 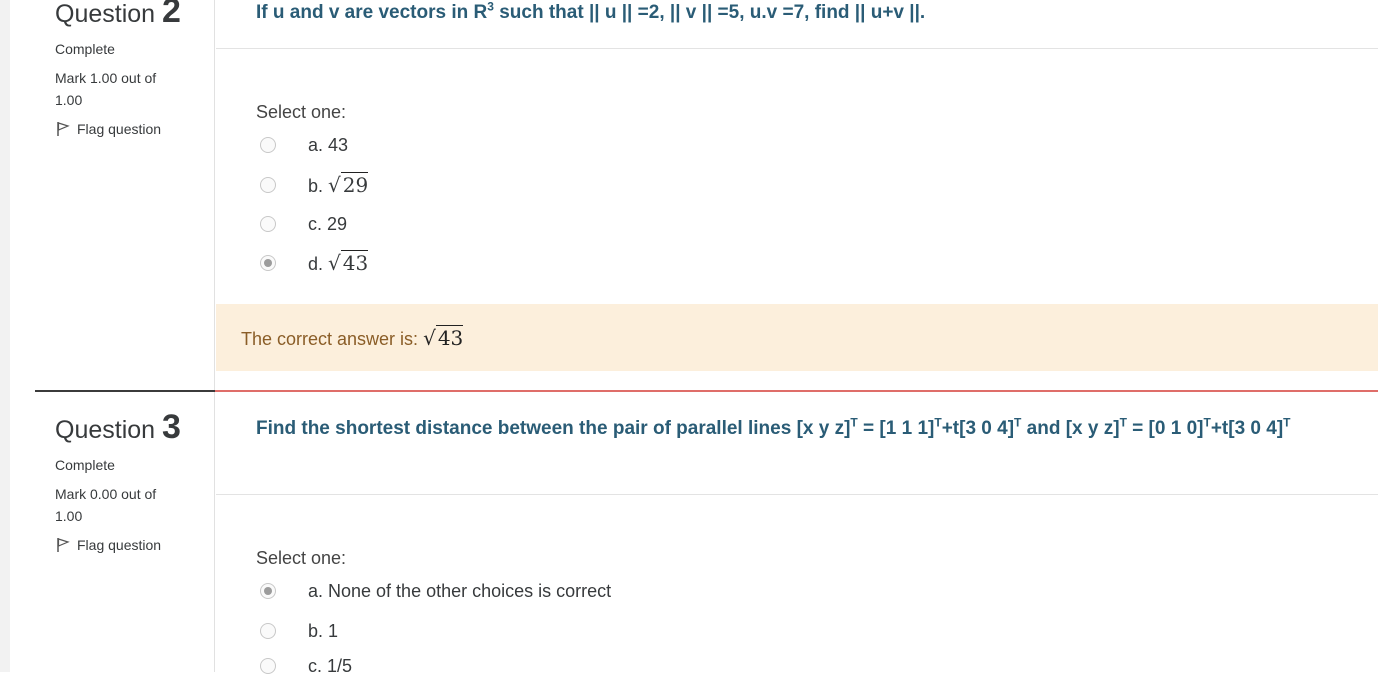 What do you see at coordinates (797, 494) in the screenshot?
I see `q3-text-separator` at bounding box center [797, 494].